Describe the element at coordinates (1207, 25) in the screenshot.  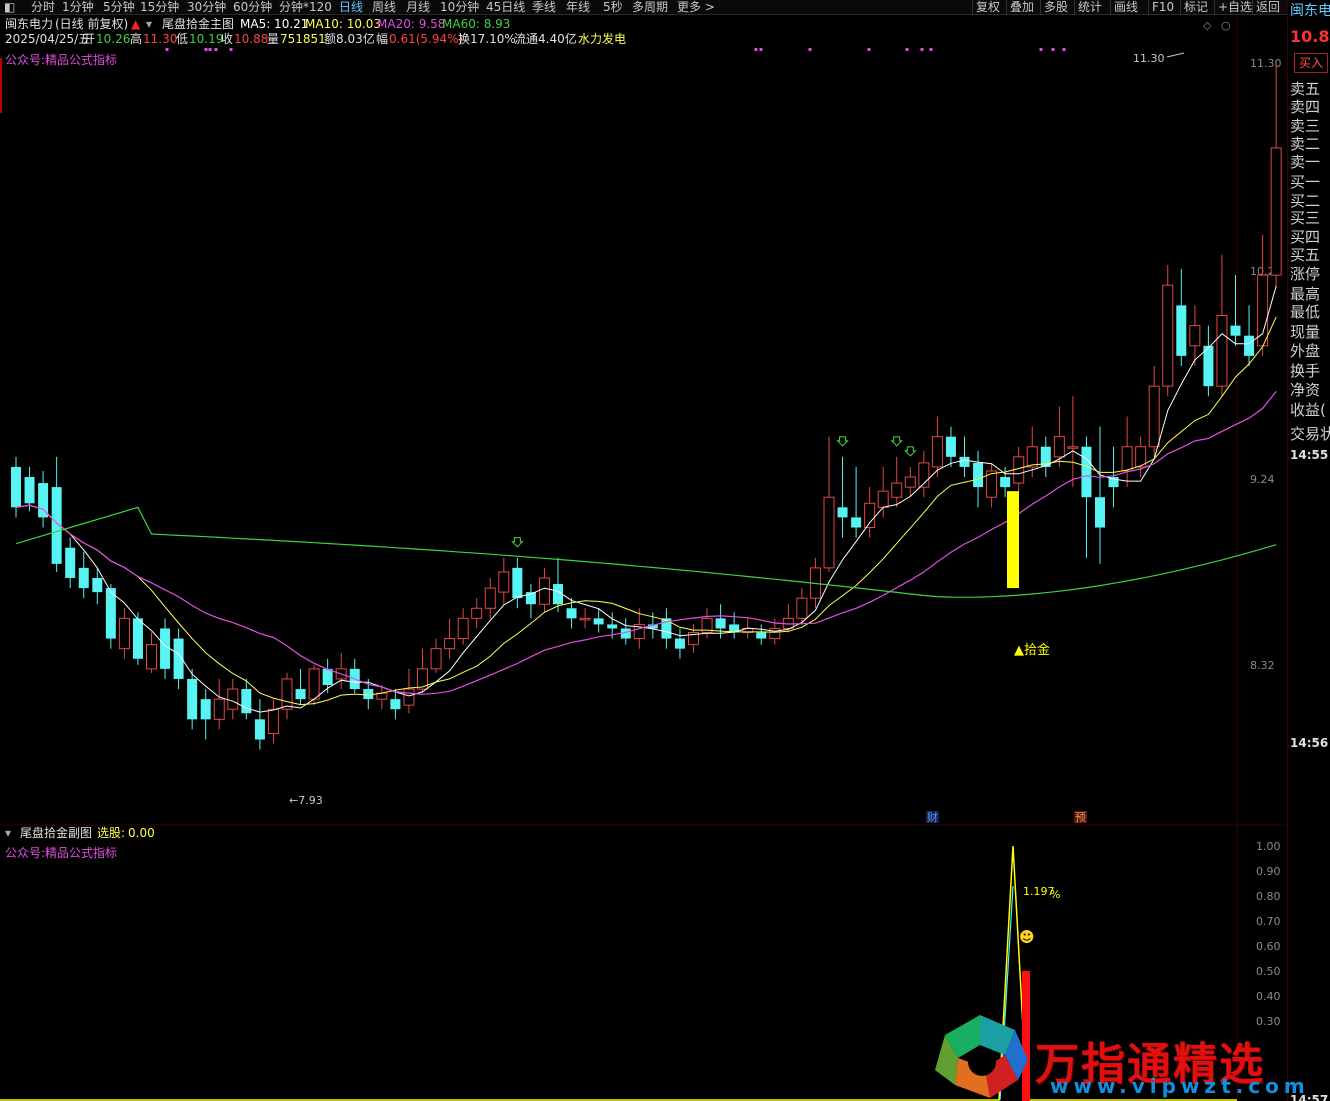
I see `diamond-icon: ◇` at that location.